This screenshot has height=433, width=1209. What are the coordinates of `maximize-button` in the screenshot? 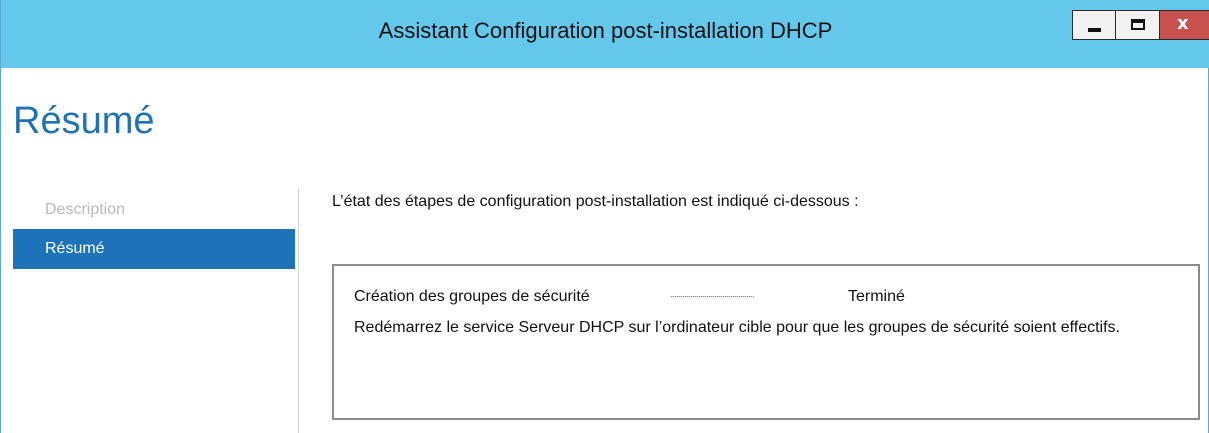 It's located at (1138, 25).